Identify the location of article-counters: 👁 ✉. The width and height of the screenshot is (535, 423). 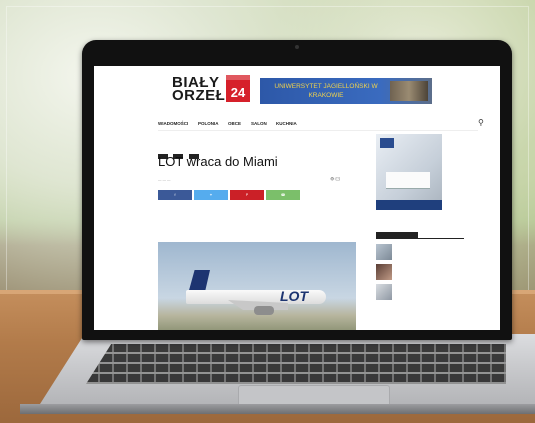
(335, 179).